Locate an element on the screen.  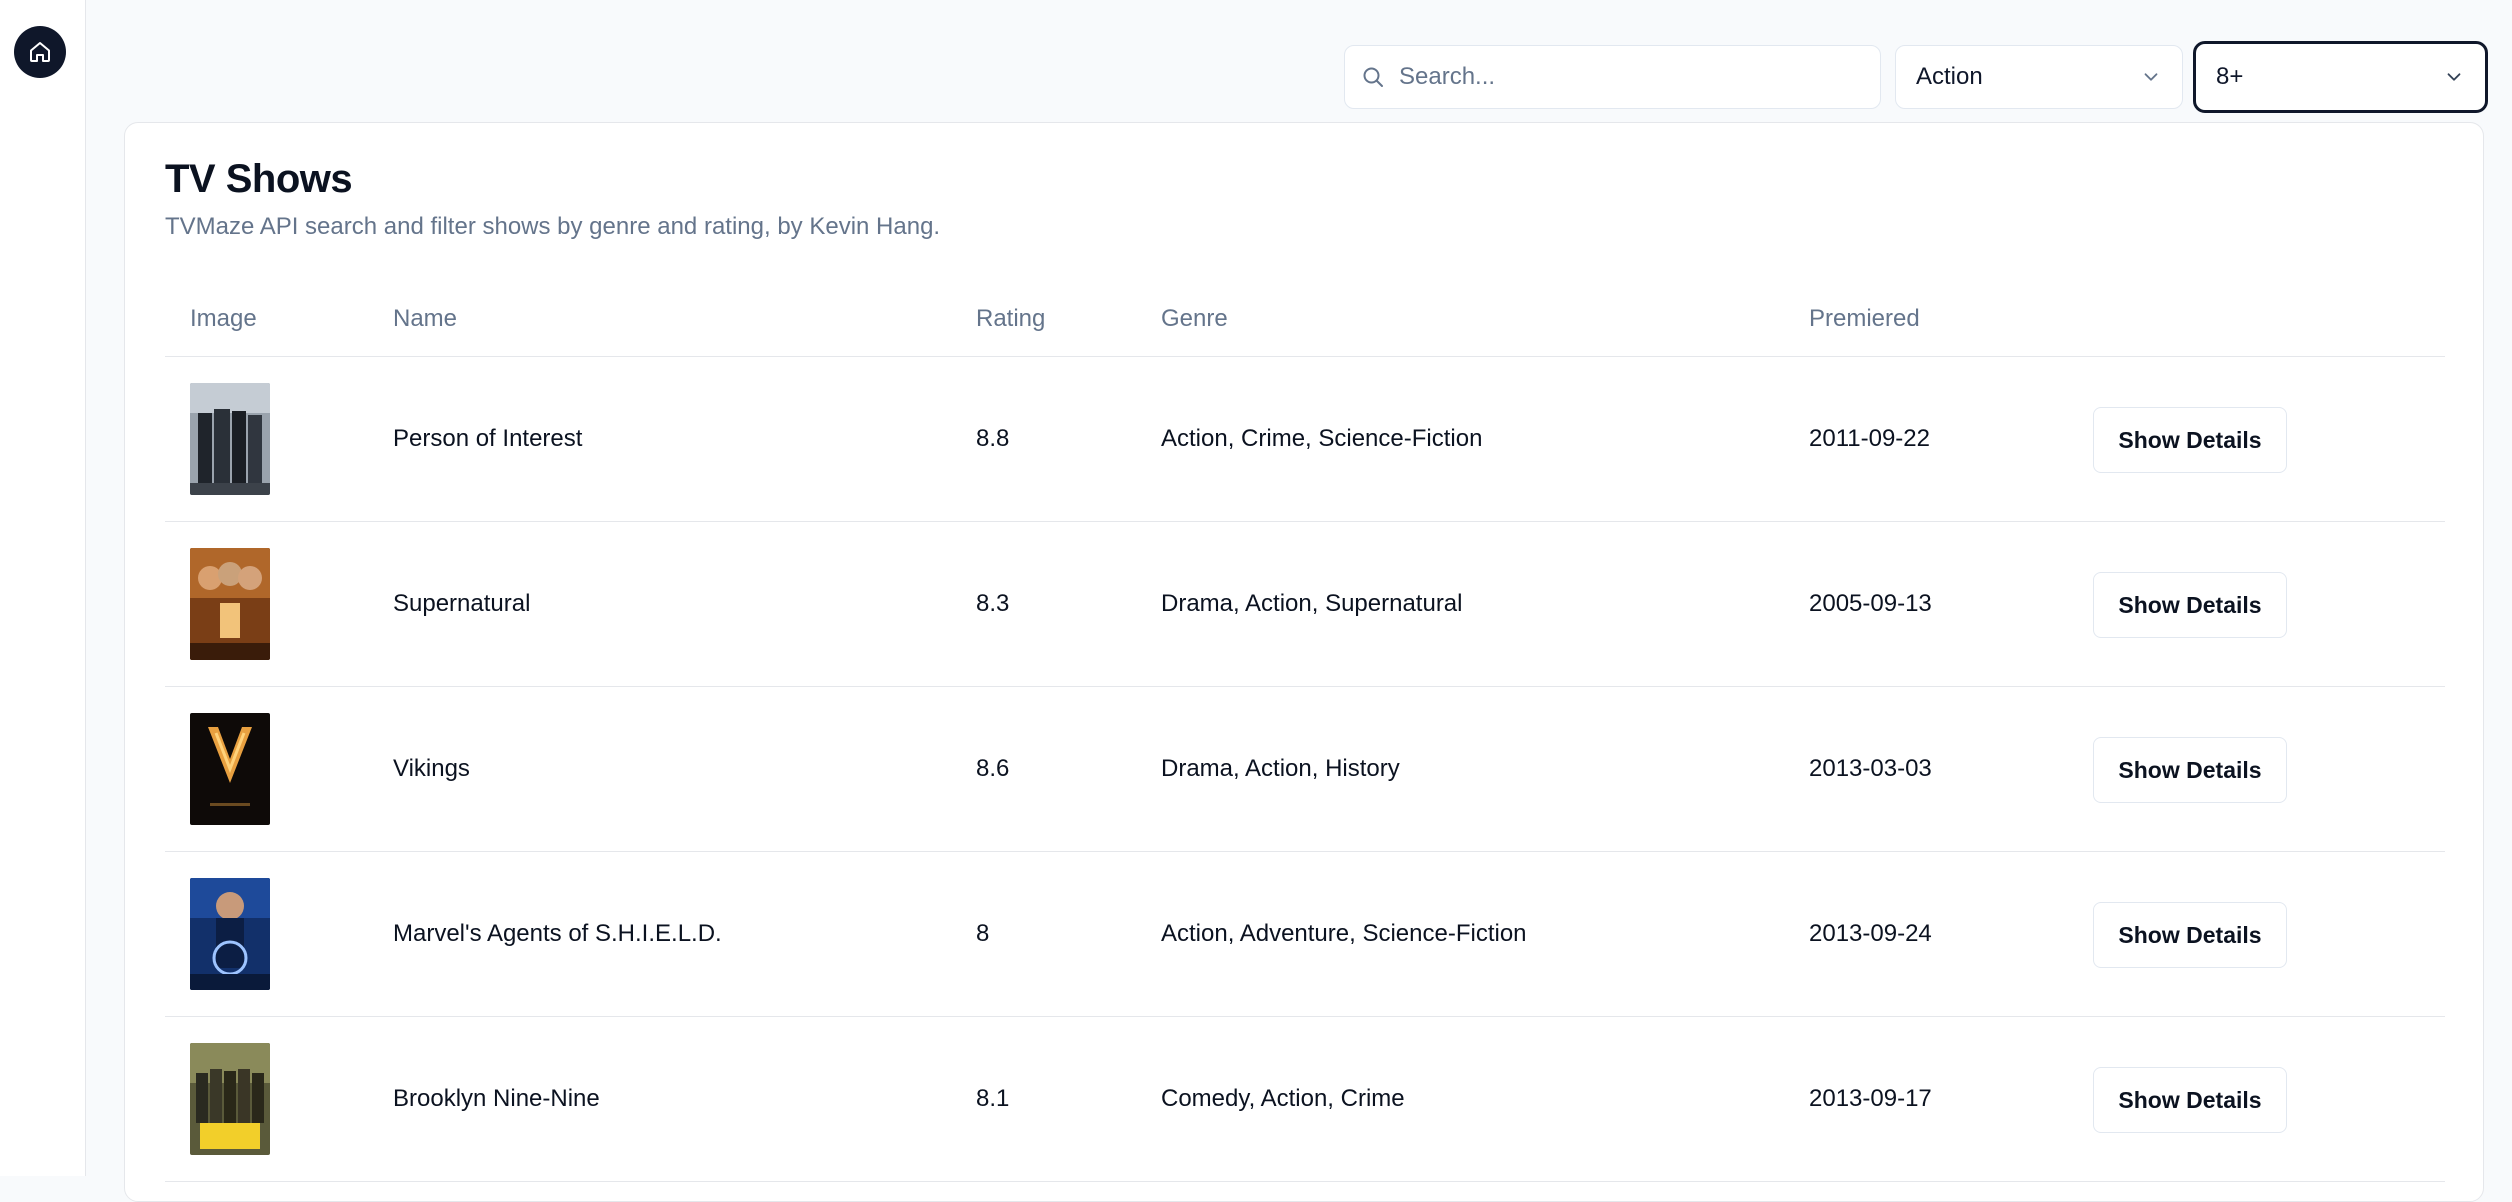
show-genre: Drama, Action, History is located at coordinates (1280, 768).